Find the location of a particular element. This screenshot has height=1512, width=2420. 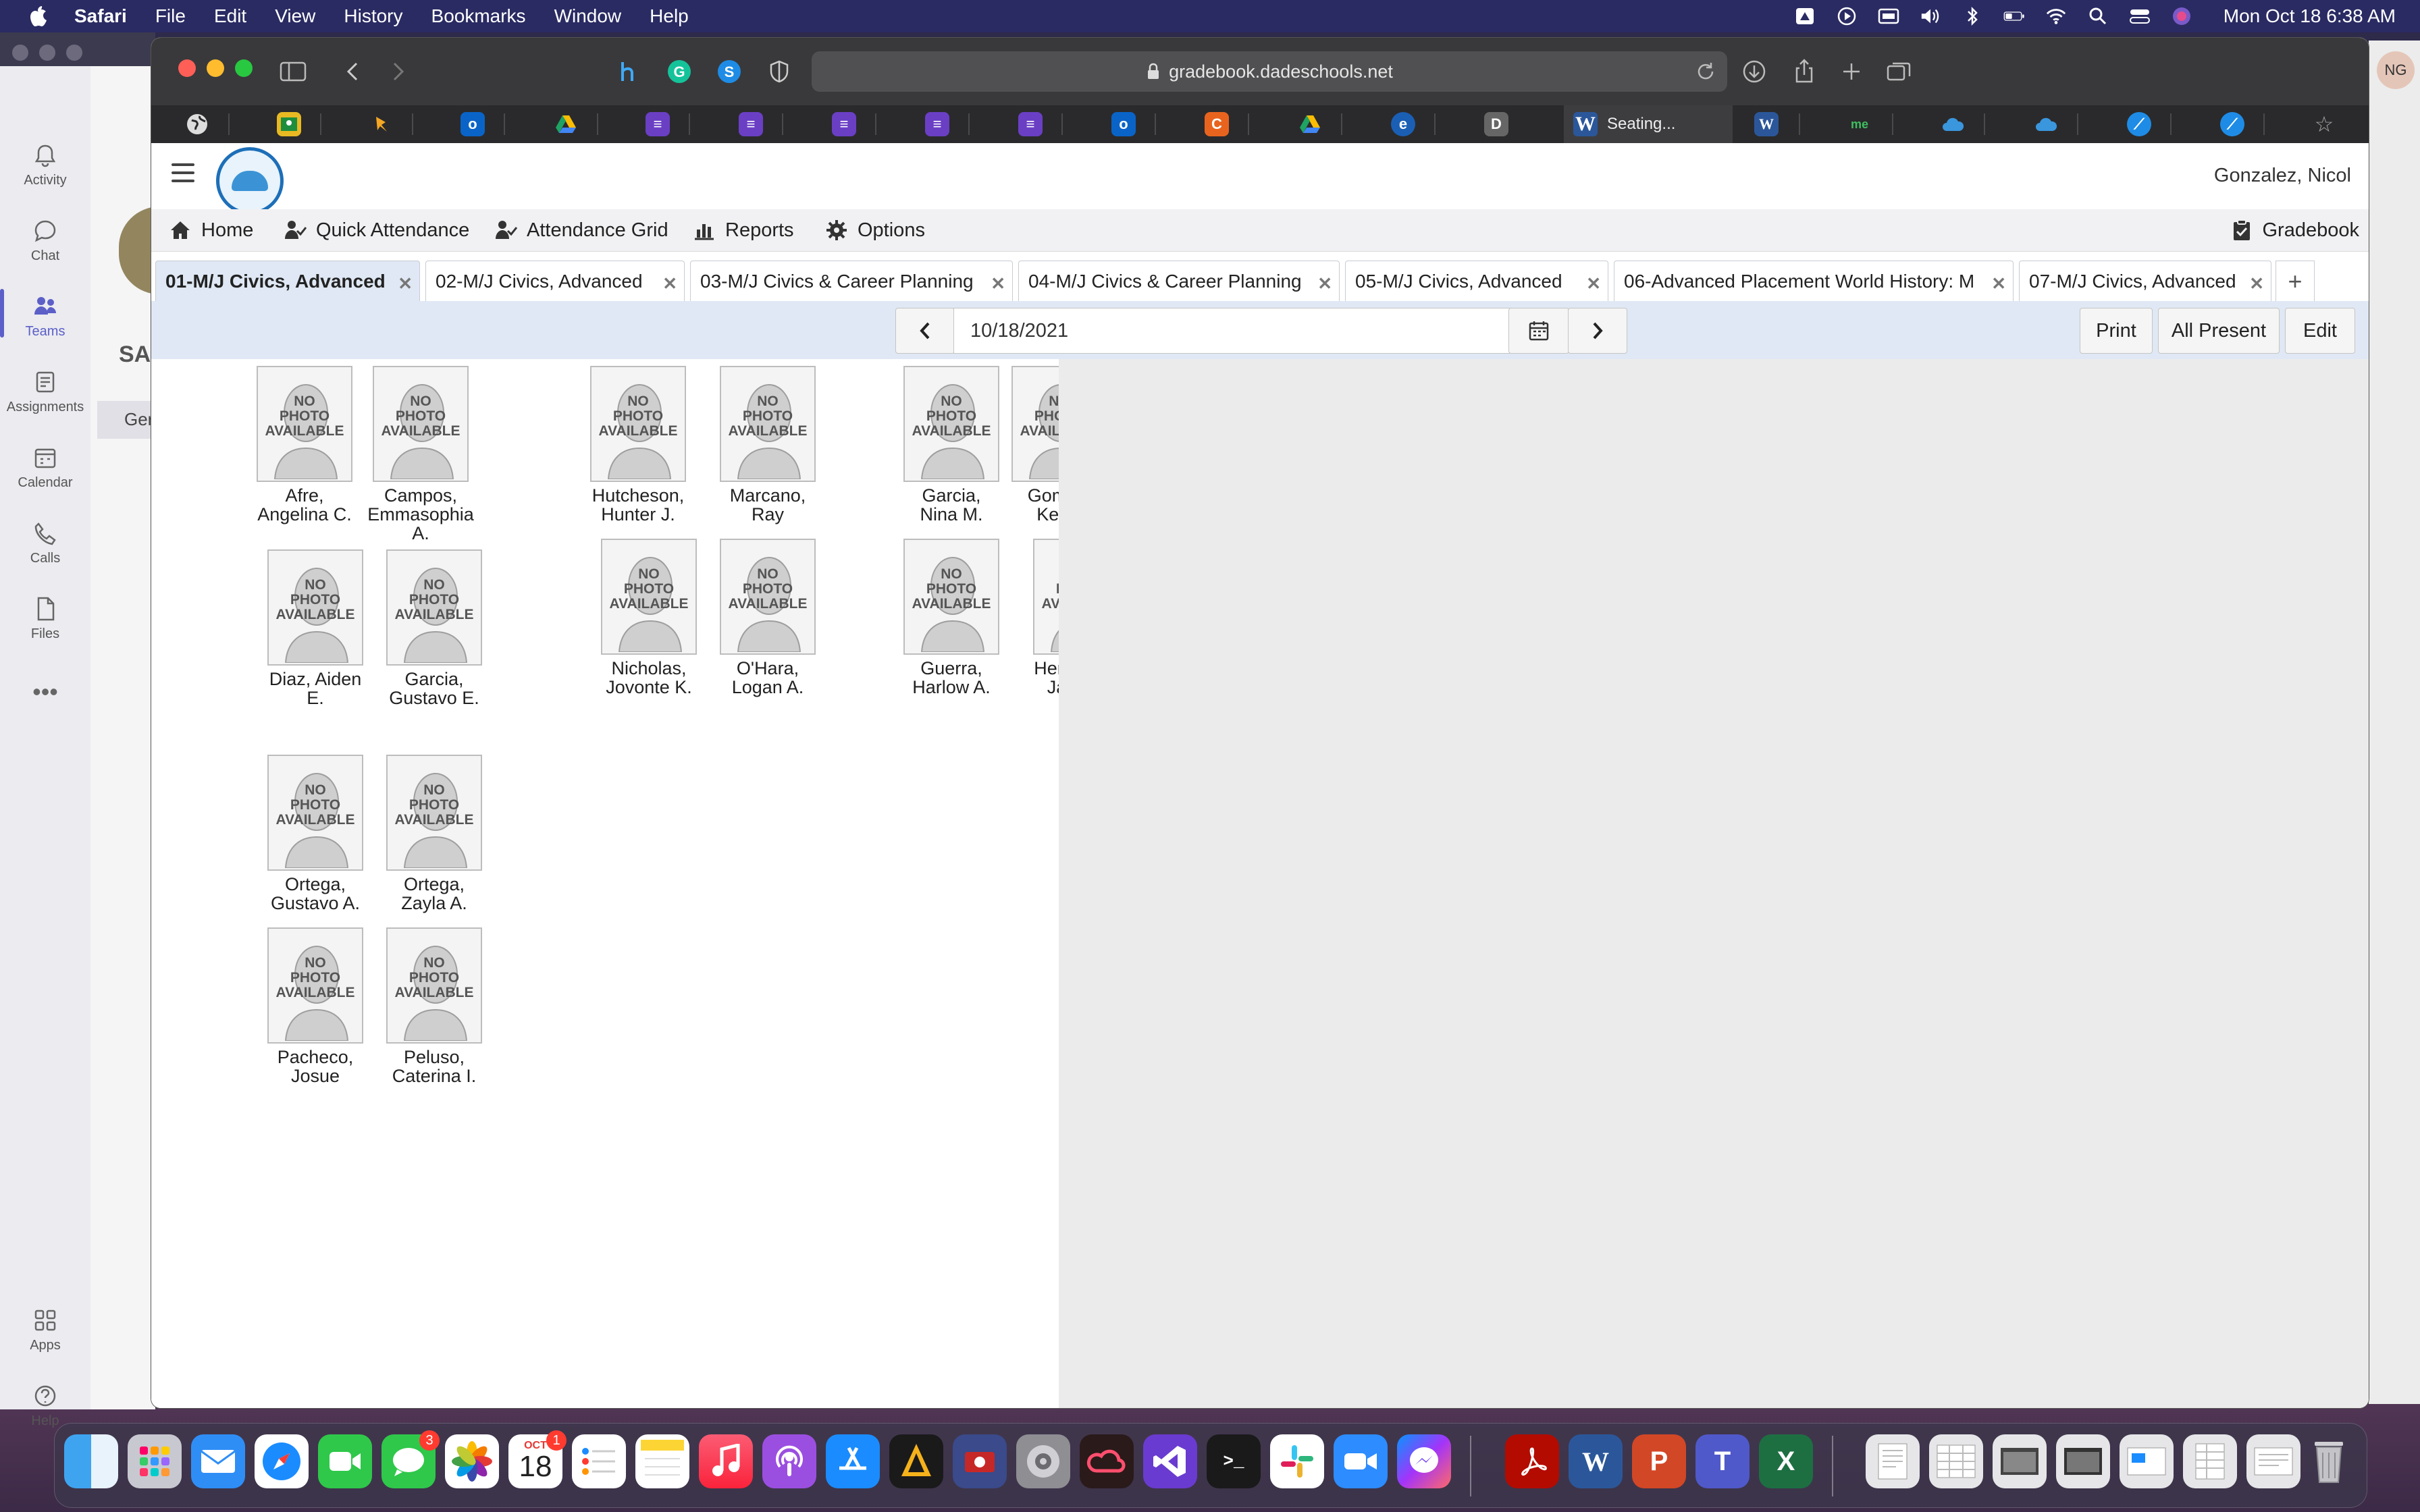

bluetooth-icon is located at coordinates (1972, 16).